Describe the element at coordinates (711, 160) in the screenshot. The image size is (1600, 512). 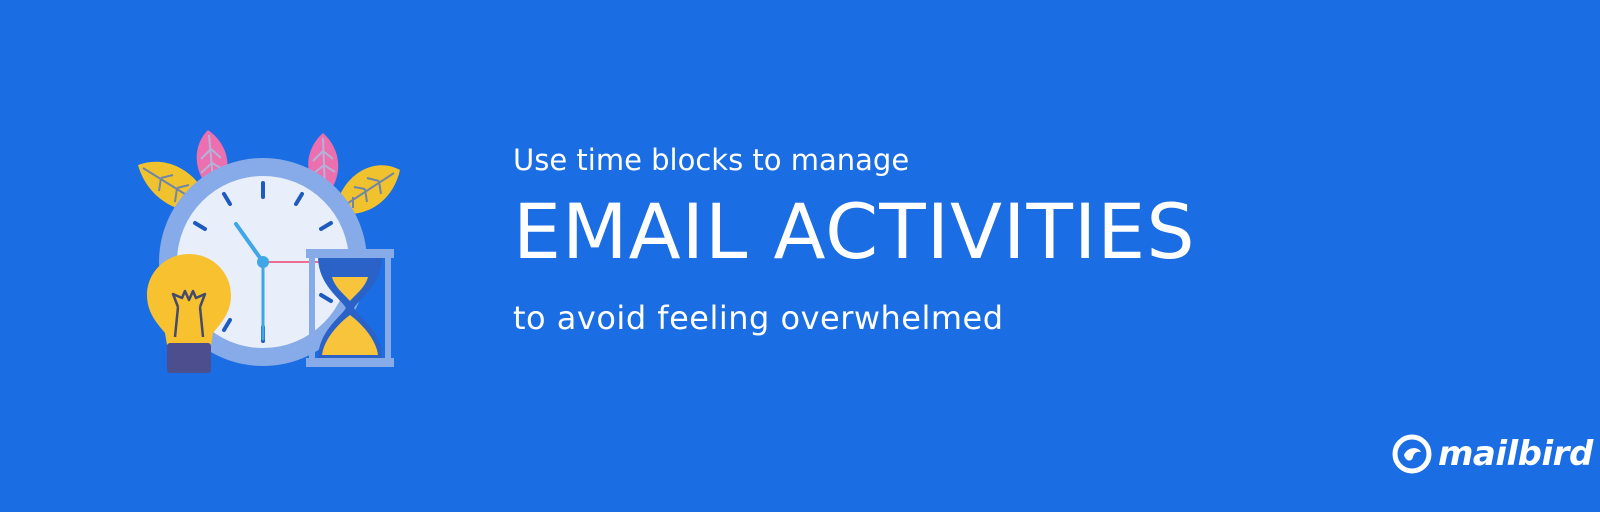
I see `intro-subtitle: Use time blocks to manage` at that location.